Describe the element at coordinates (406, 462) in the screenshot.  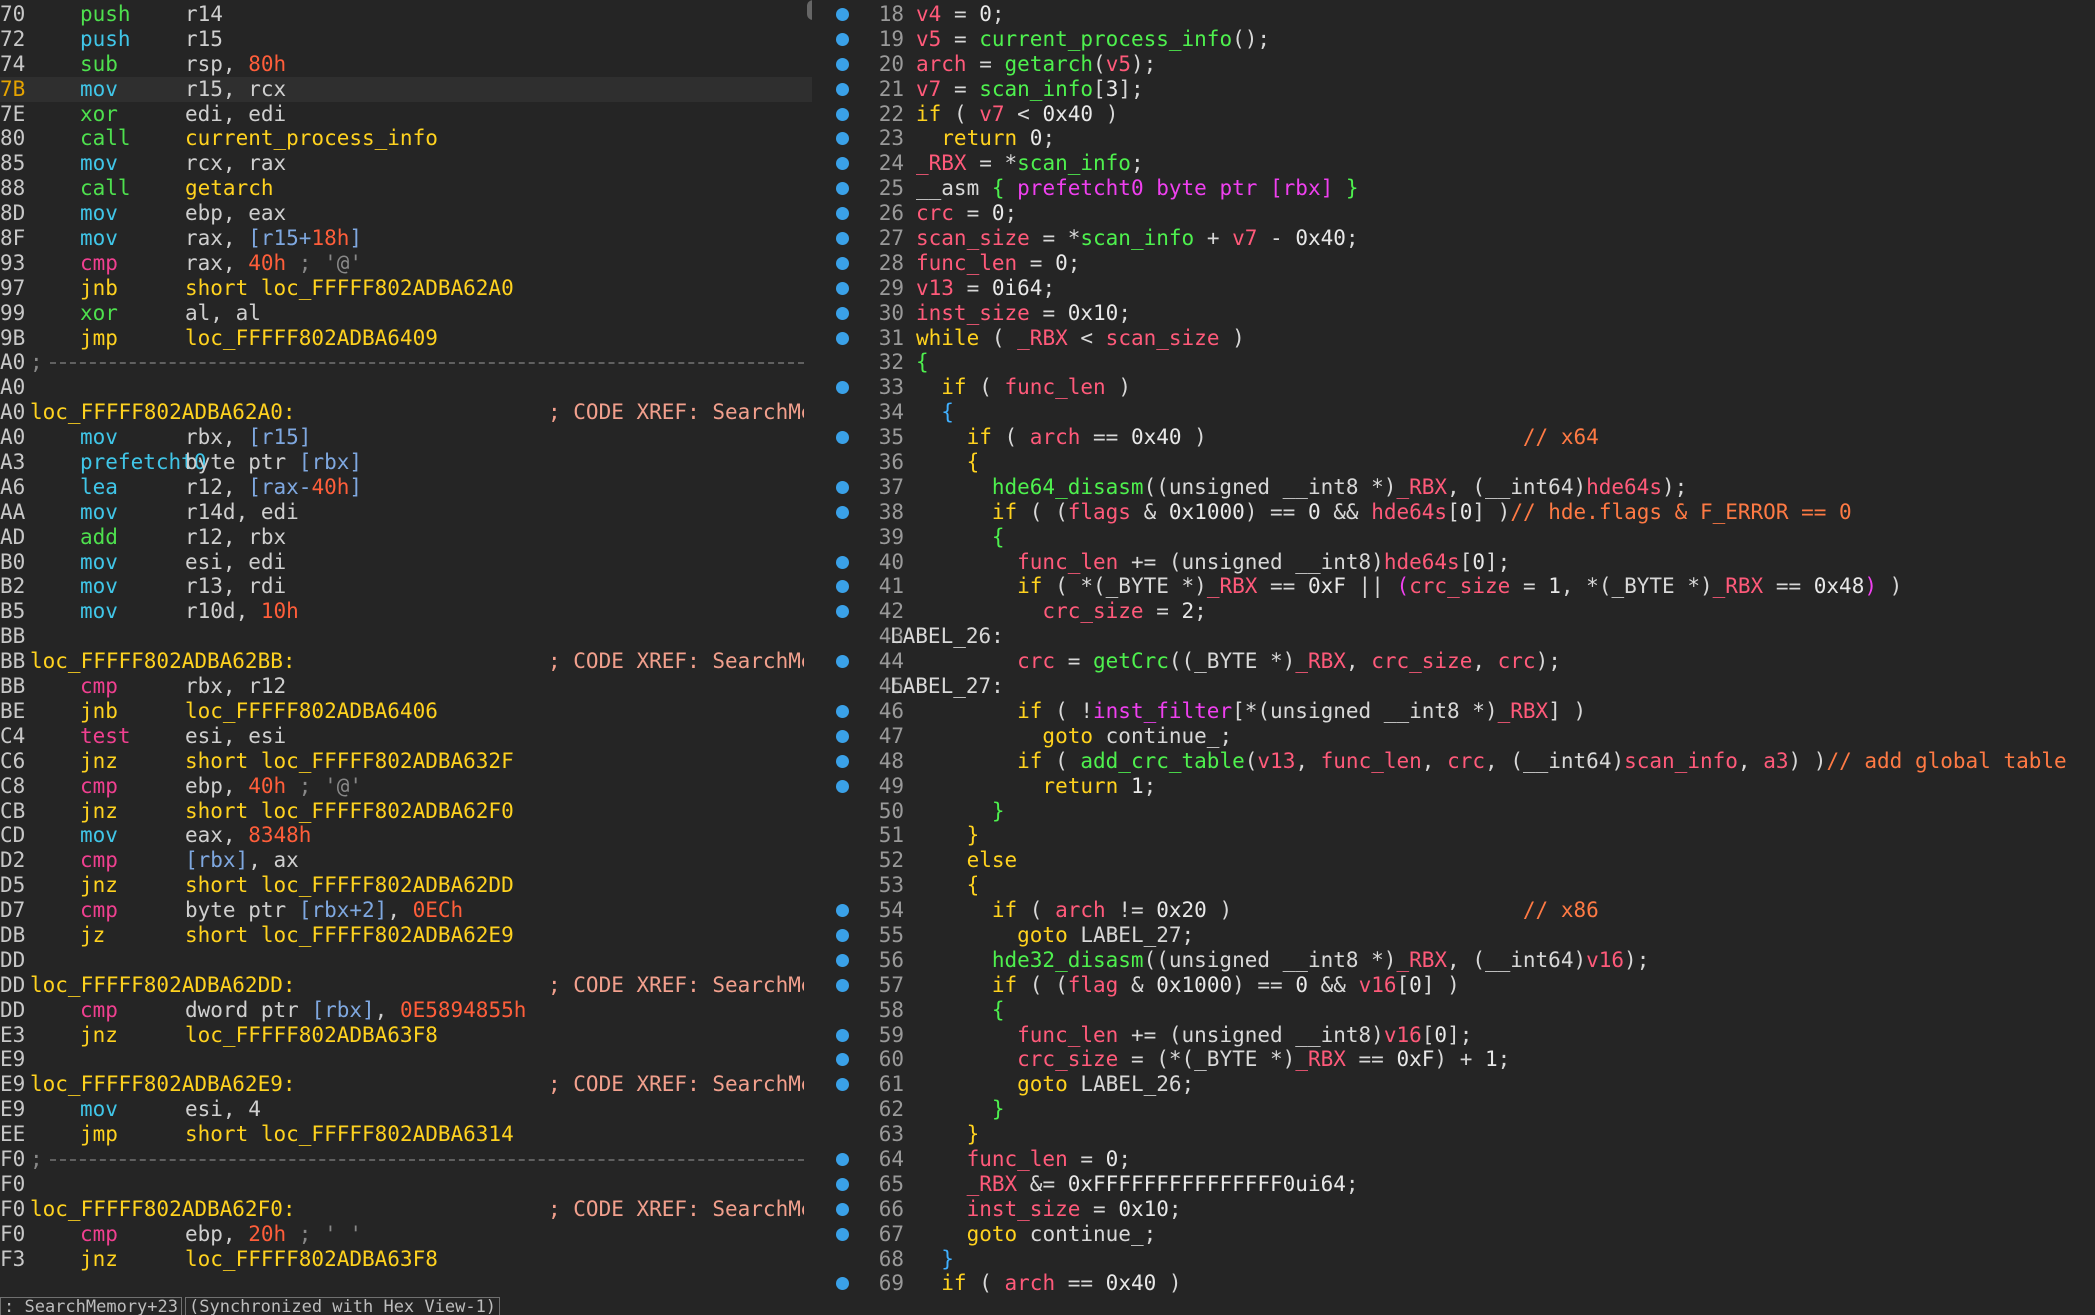
I see `disasm-line: A3 prefetcht0 byte ptr [rbx]` at that location.